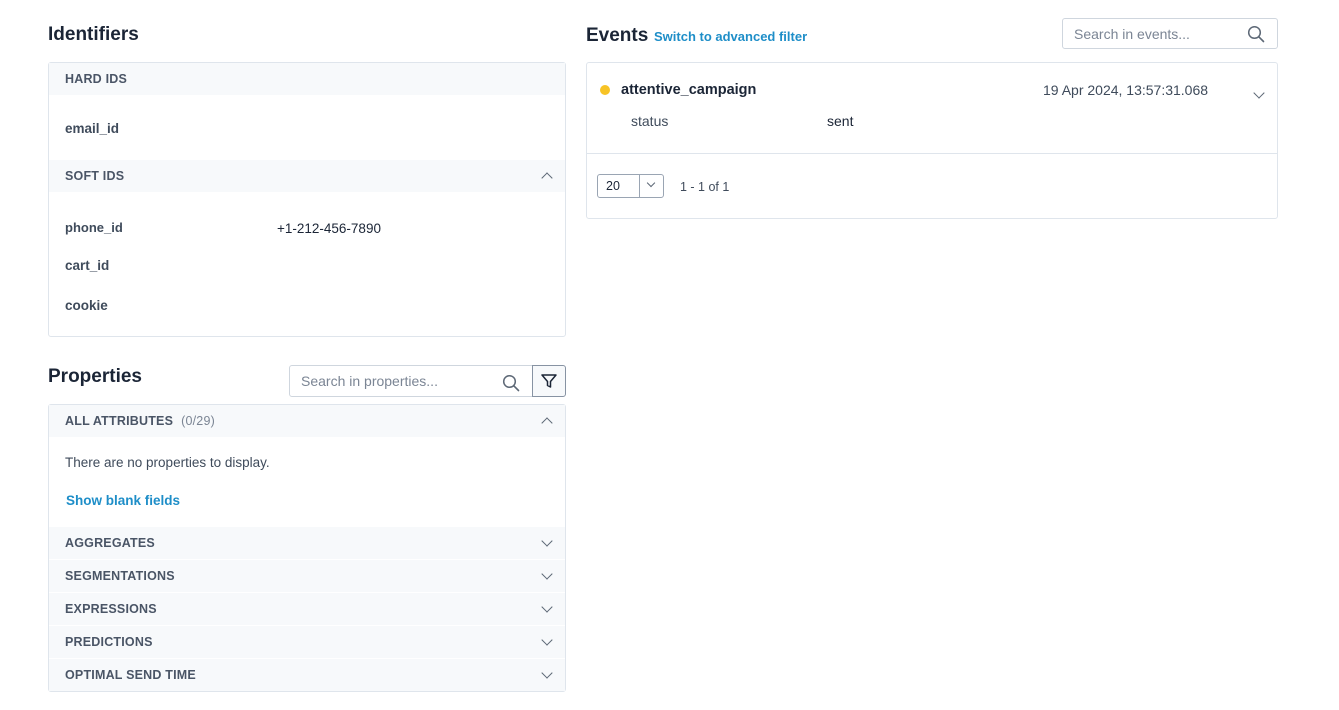 This screenshot has height=710, width=1339. Describe the element at coordinates (123, 500) in the screenshot. I see `show-blank-fields-link: Show blank fields` at that location.